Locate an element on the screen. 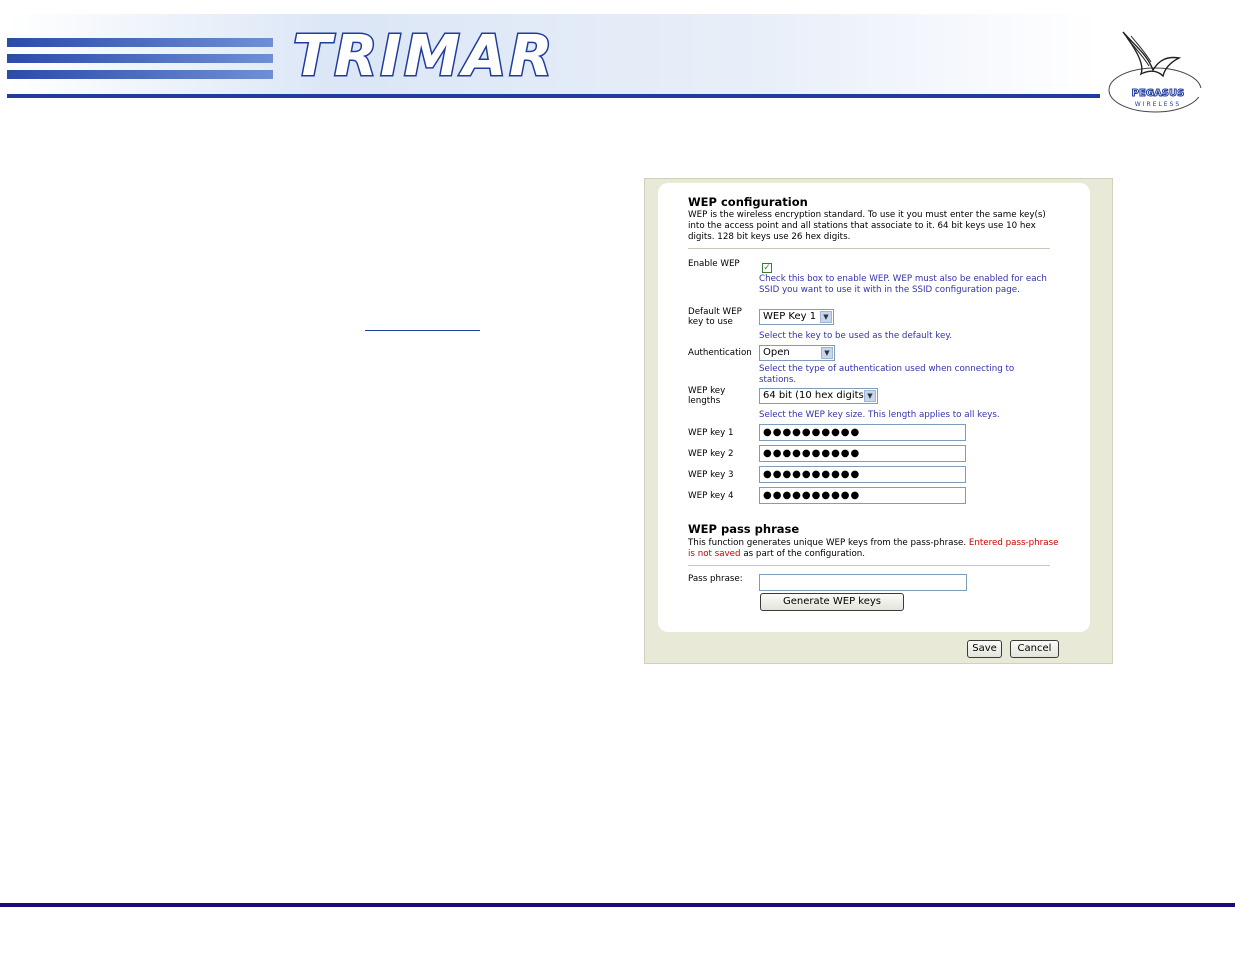  svg-text: PEGASUS is located at coordinates (1158, 93).